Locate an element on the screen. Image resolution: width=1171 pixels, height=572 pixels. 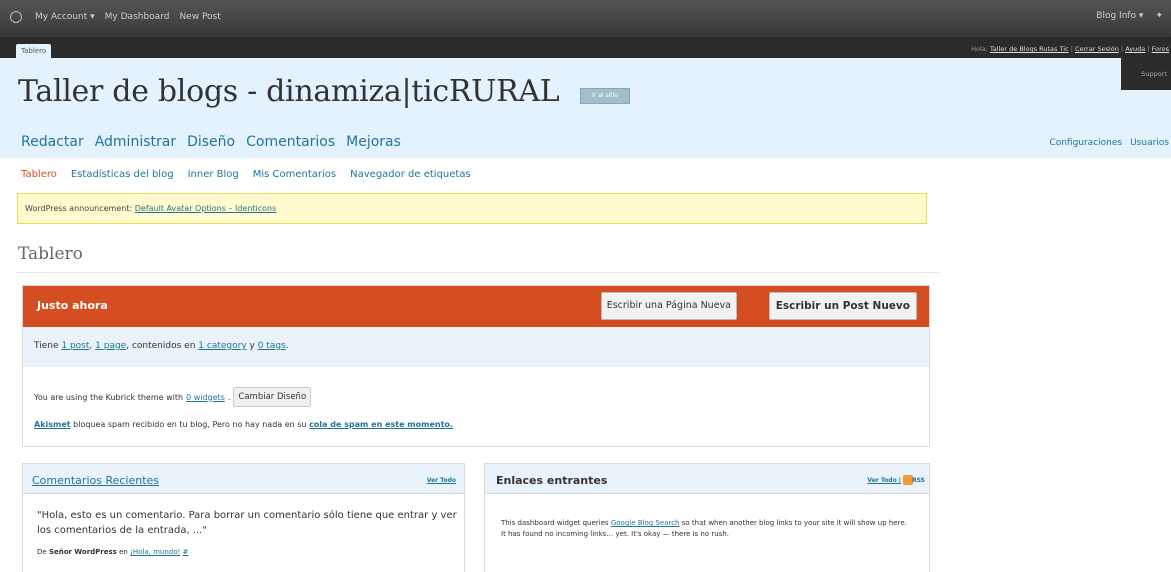
stats-prefix: Tiene is located at coordinates (46, 346).